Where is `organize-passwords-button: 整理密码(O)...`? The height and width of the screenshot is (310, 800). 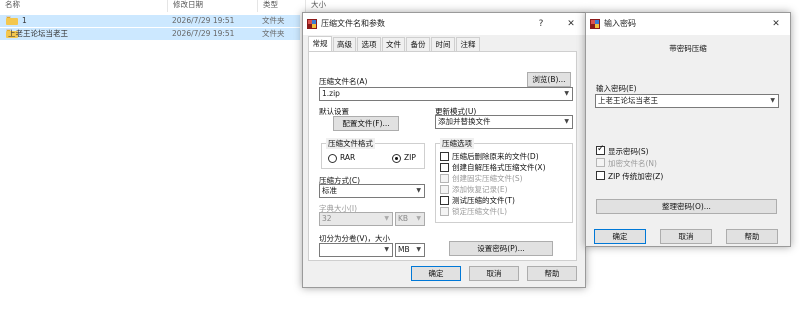 organize-passwords-button: 整理密码(O)... is located at coordinates (686, 206).